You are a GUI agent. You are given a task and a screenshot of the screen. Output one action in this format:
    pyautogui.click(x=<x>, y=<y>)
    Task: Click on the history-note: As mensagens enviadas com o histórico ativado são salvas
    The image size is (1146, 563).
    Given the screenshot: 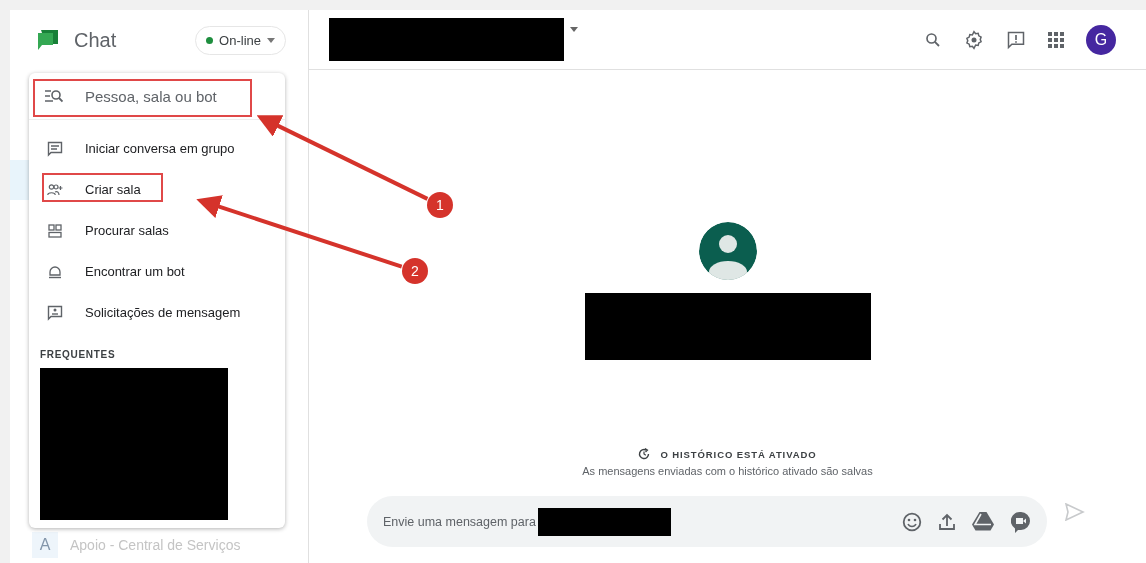 What is the action you would take?
    pyautogui.click(x=727, y=471)
    